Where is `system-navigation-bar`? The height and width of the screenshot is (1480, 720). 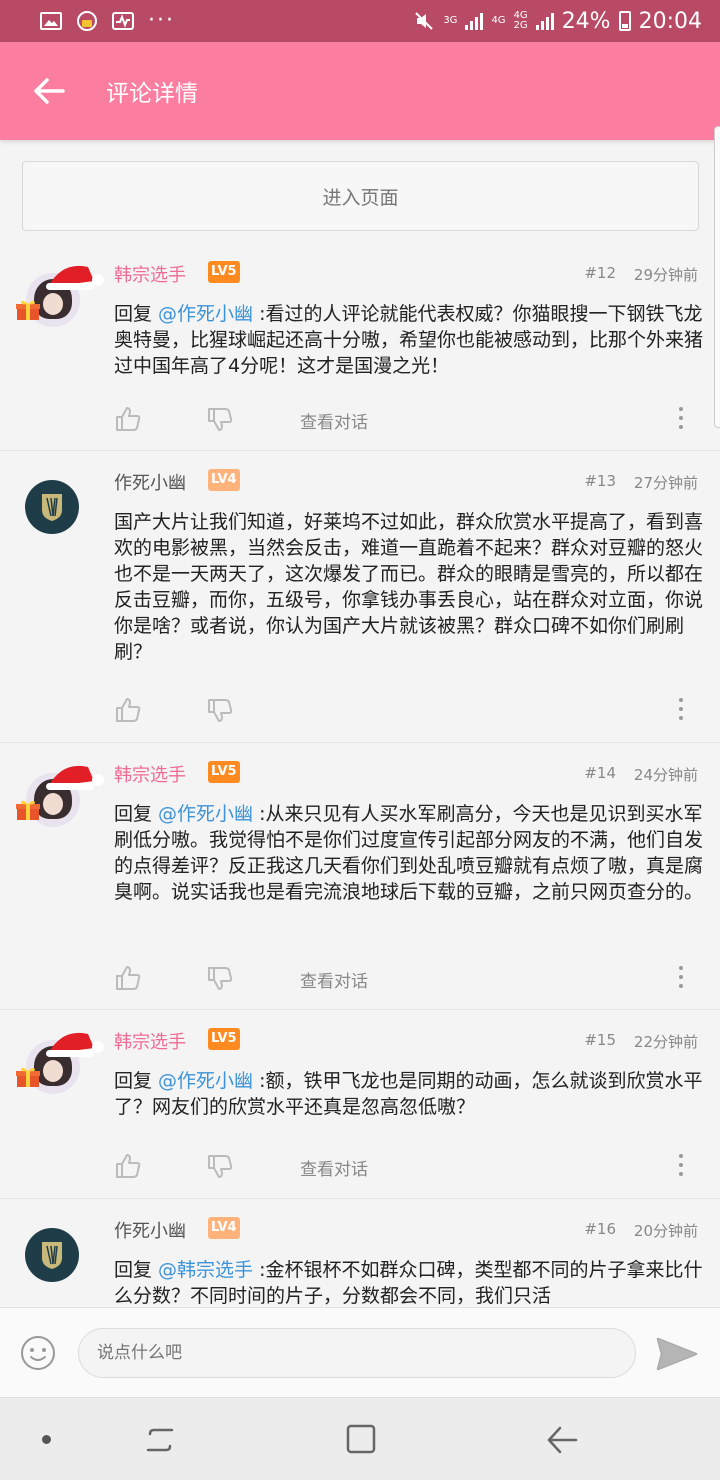
system-navigation-bar is located at coordinates (360, 1438).